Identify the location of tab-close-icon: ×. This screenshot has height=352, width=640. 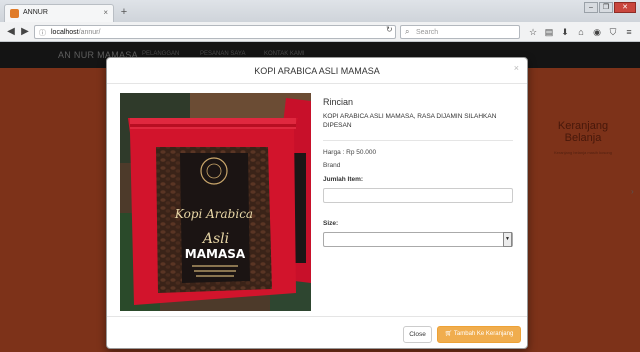
(105, 12).